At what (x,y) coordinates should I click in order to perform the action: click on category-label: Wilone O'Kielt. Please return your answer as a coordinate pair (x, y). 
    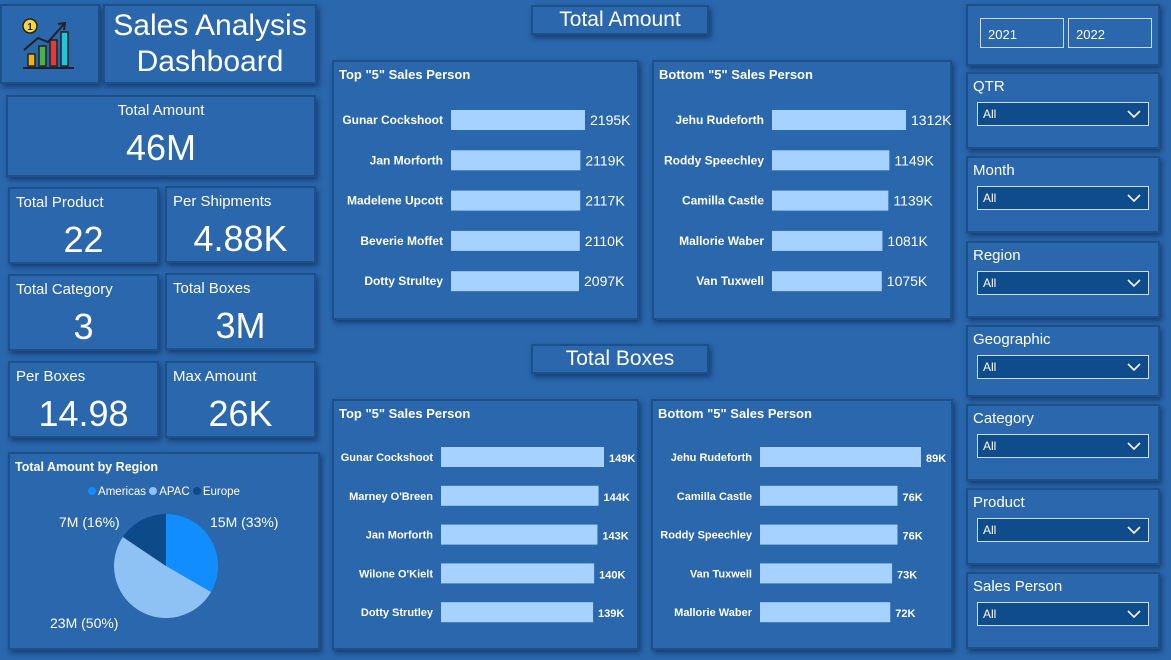
    Looking at the image, I should click on (396, 574).